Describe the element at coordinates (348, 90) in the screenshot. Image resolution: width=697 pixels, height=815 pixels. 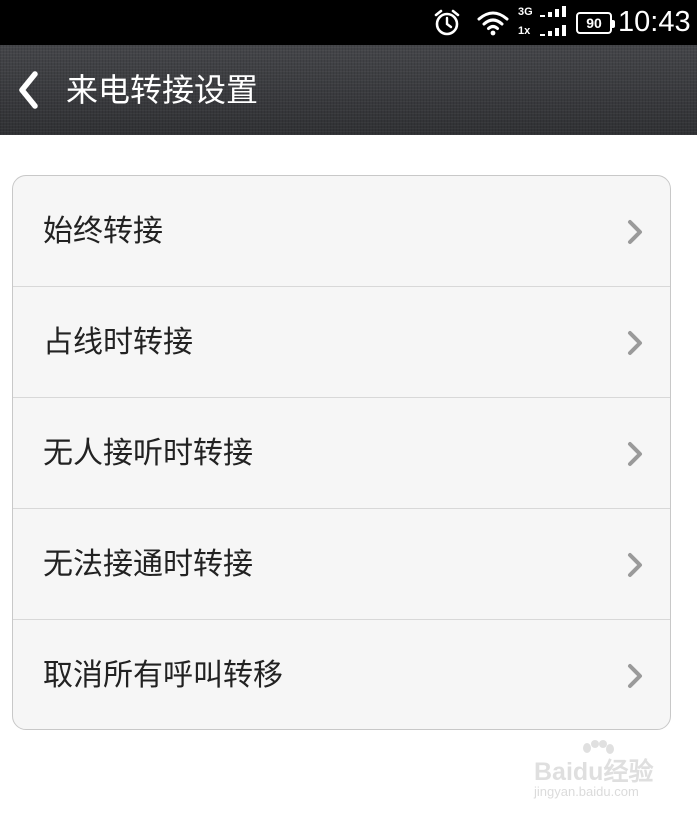
I see `title-bar: 来电转接设置` at that location.